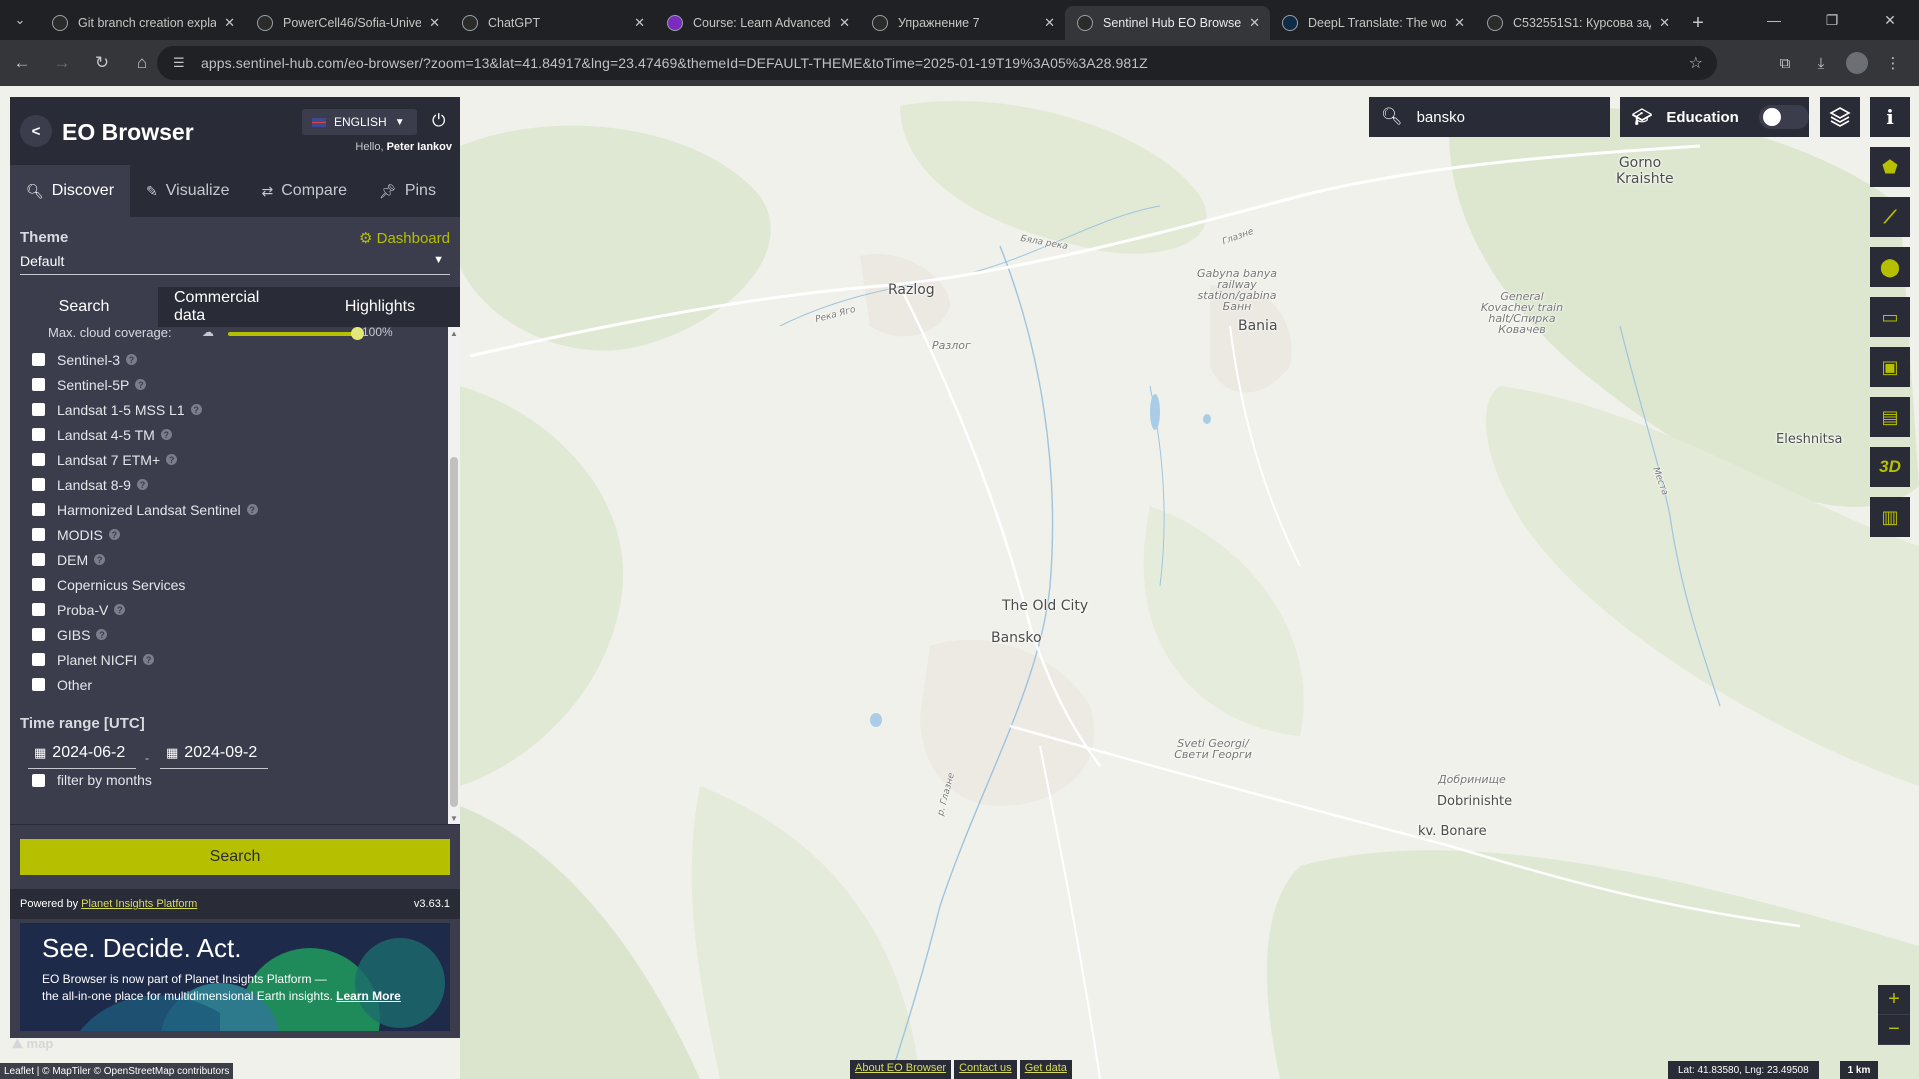 Image resolution: width=1919 pixels, height=1079 pixels. Describe the element at coordinates (145, 509) in the screenshot. I see `datasource-item: Harmonized Landsat Sentinel?` at that location.